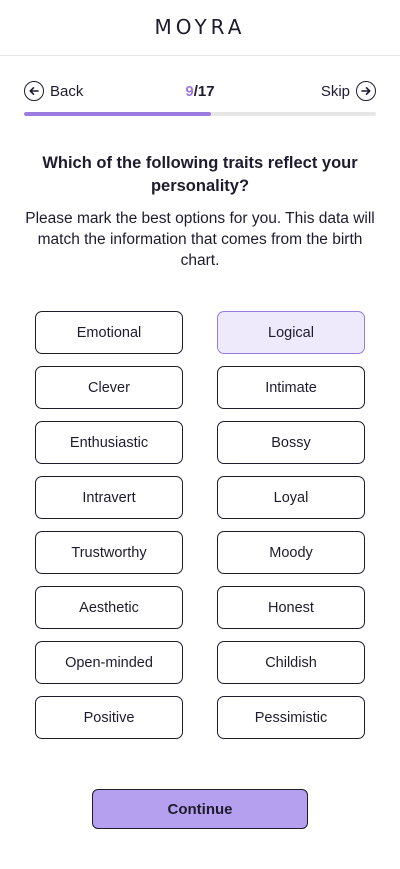 The width and height of the screenshot is (400, 869). What do you see at coordinates (34, 91) in the screenshot?
I see `arrow-left-icon` at bounding box center [34, 91].